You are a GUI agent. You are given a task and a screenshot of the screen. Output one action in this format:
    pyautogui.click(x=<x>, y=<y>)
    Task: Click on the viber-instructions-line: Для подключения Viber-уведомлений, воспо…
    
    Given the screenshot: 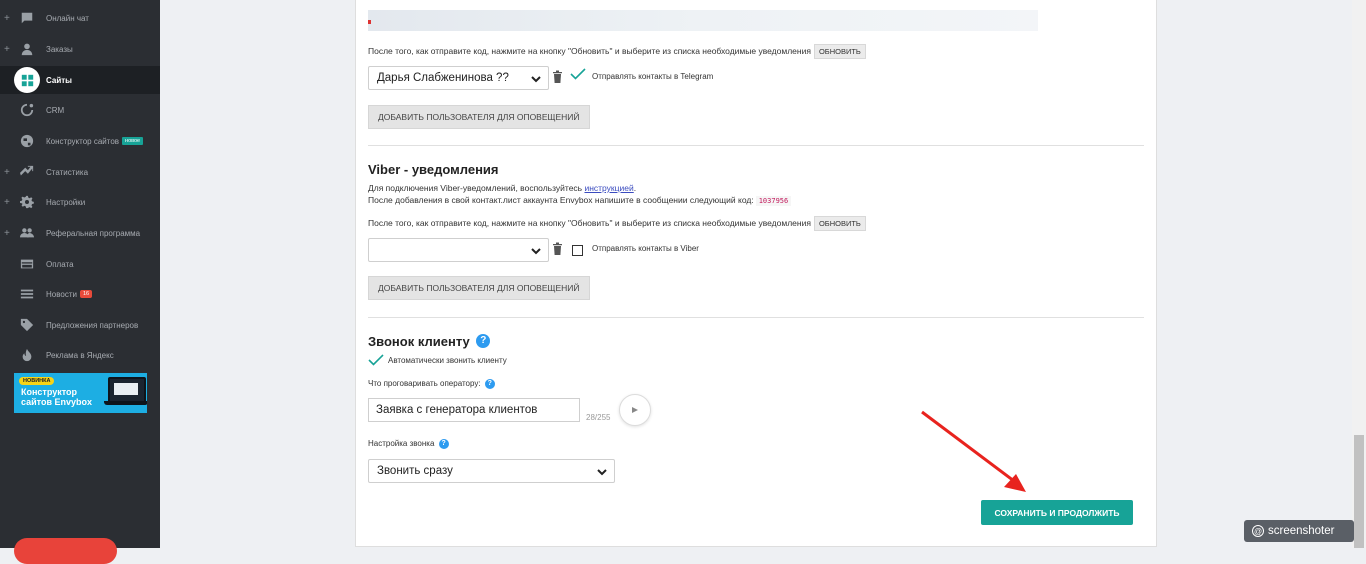 What is the action you would take?
    pyautogui.click(x=502, y=188)
    